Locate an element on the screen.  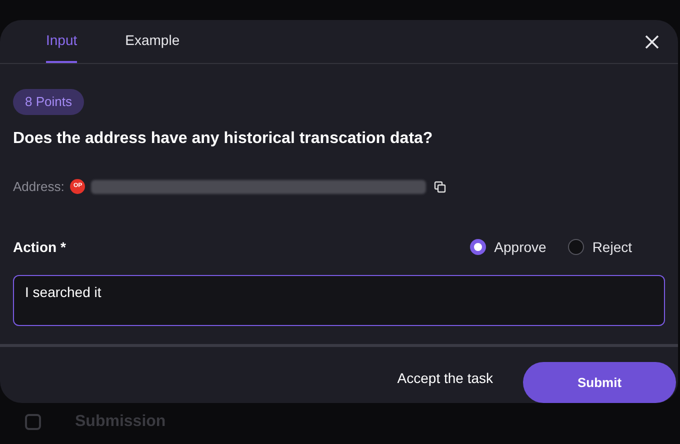
question-text: Does the address have any historical transcation data? is located at coordinates (223, 139).